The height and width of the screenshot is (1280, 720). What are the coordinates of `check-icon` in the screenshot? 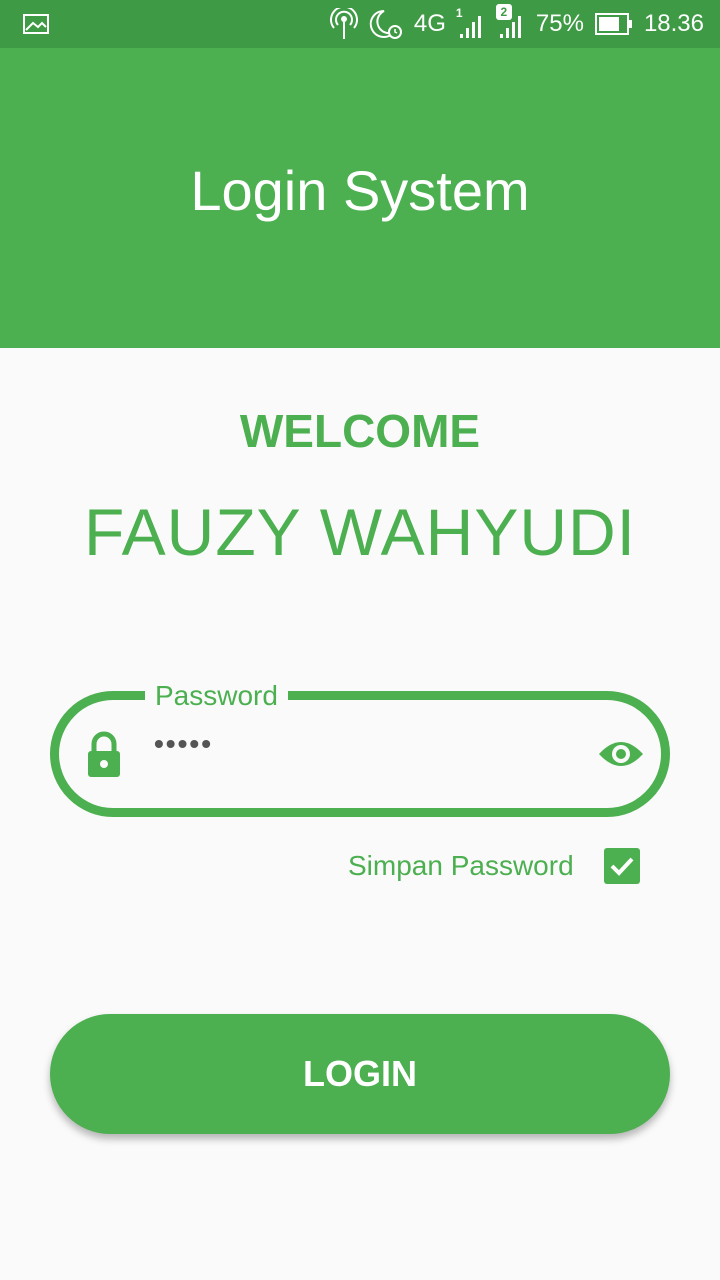 It's located at (622, 866).